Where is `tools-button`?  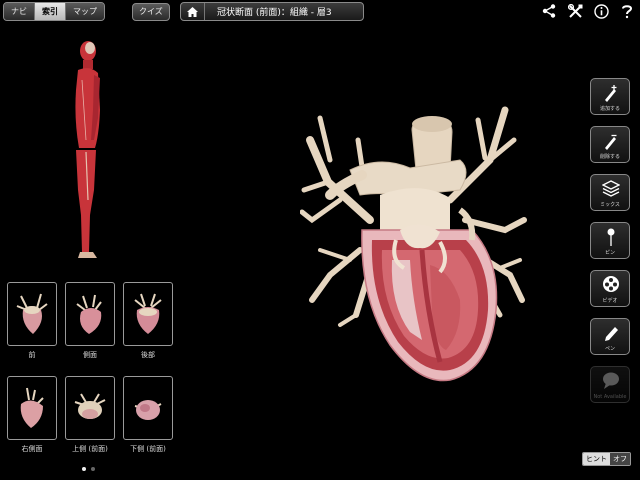
tools-button is located at coordinates (575, 11).